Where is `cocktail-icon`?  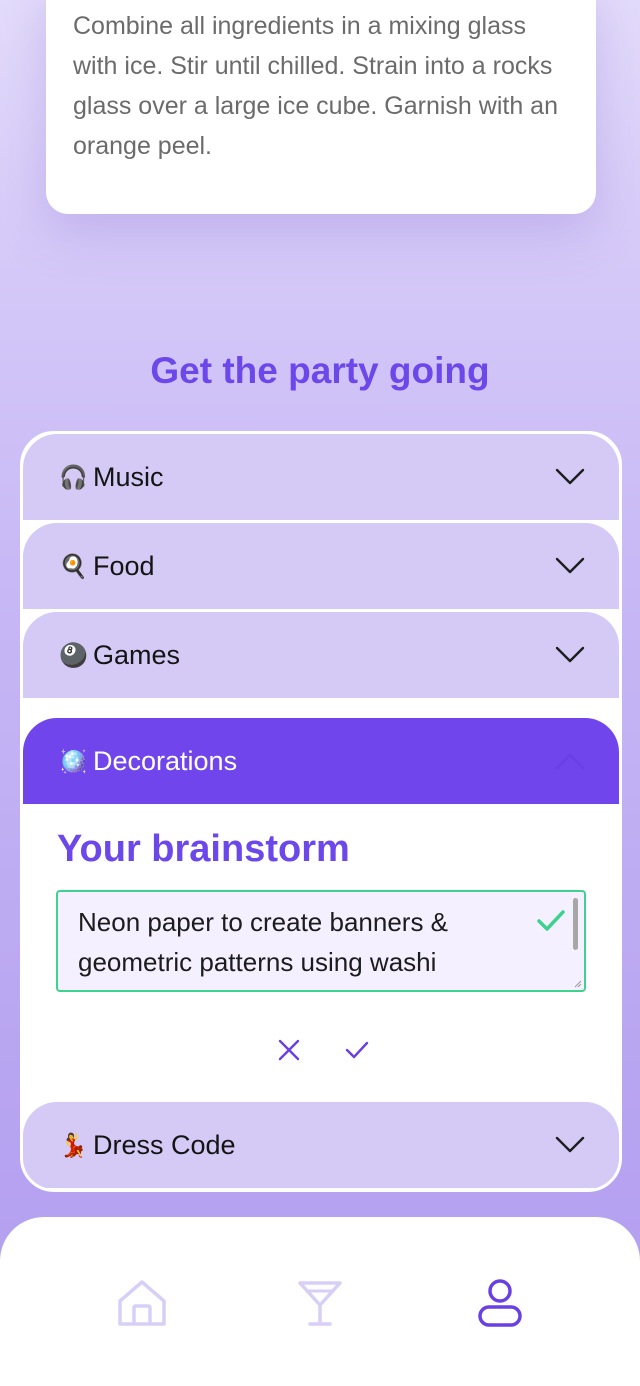 cocktail-icon is located at coordinates (320, 1303).